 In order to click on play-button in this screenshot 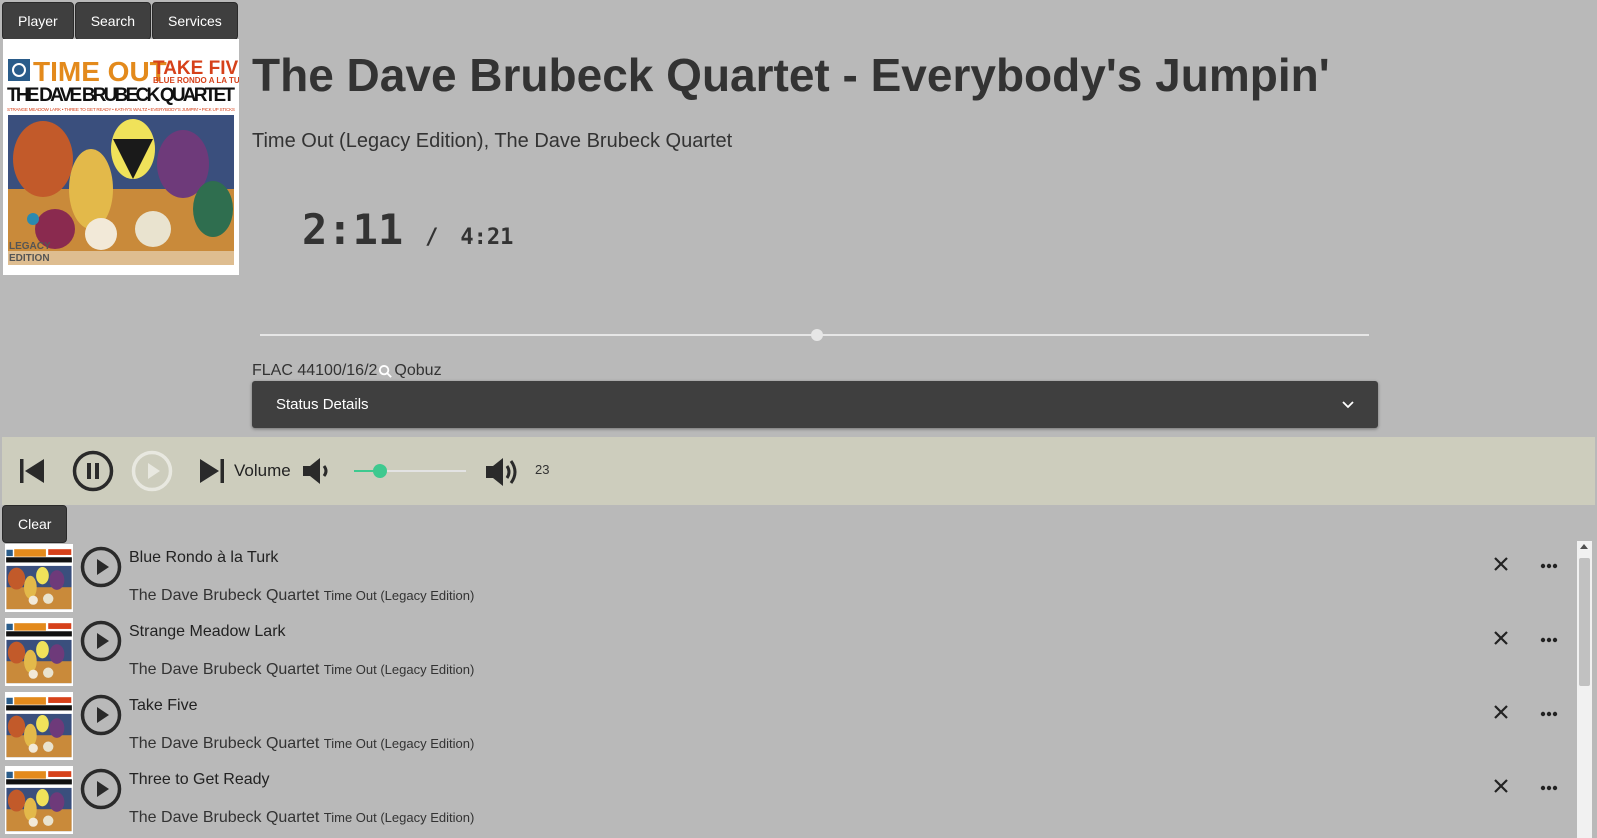, I will do `click(152, 471)`.